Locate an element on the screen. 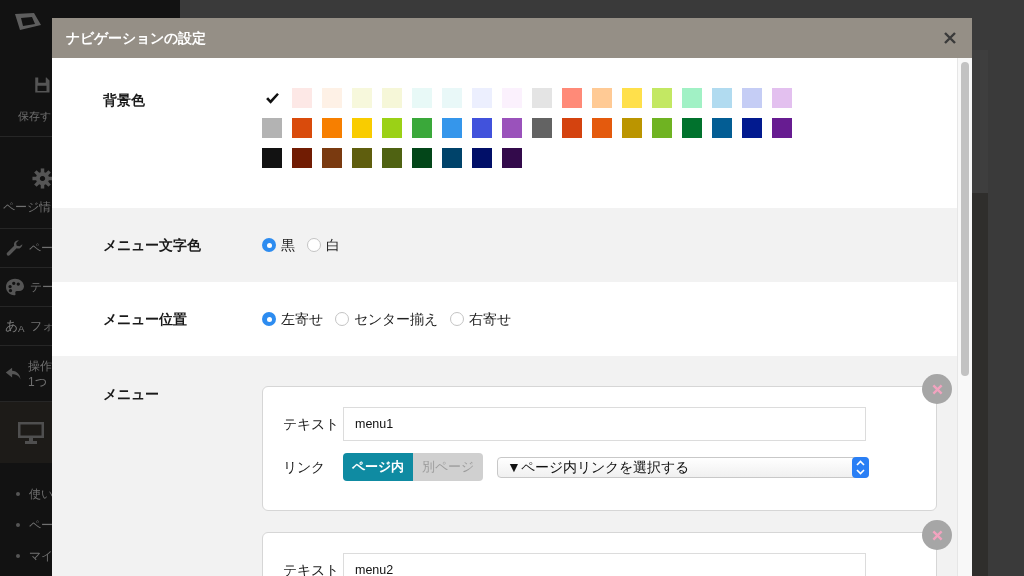 The height and width of the screenshot is (576, 1024). radio-label: 黒 is located at coordinates (288, 245).